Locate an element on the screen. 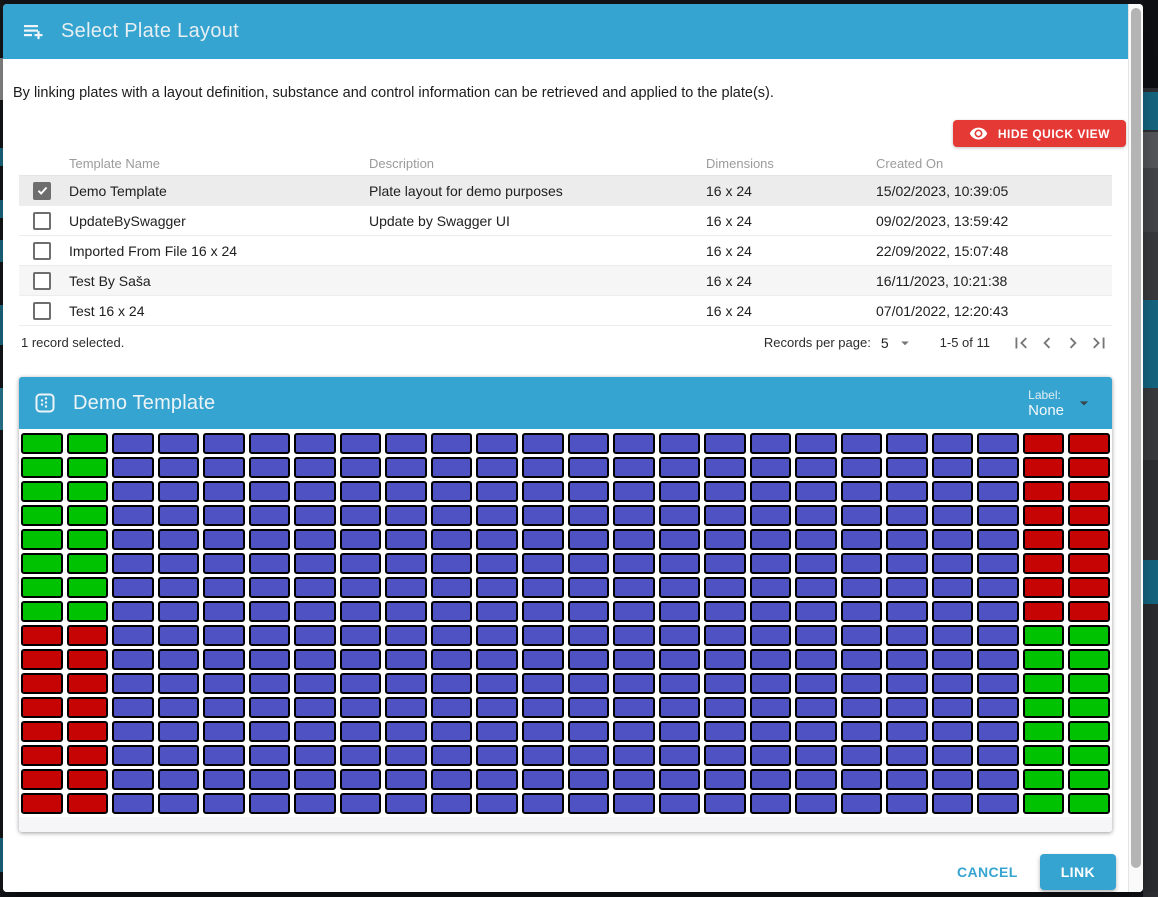  last-page-button is located at coordinates (1099, 343).